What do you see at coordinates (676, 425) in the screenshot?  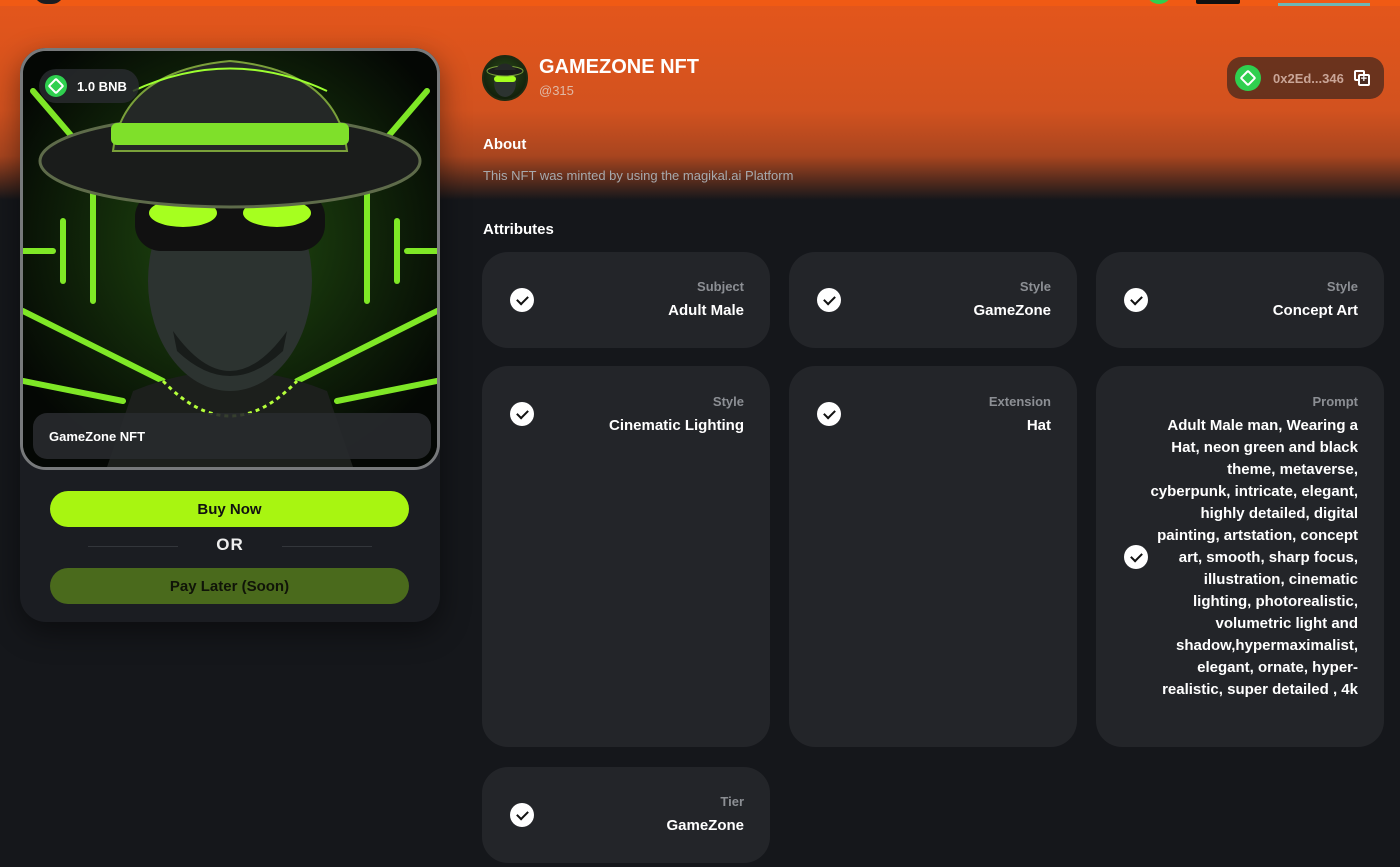 I see `attribute-value: Cinematic Lighting` at bounding box center [676, 425].